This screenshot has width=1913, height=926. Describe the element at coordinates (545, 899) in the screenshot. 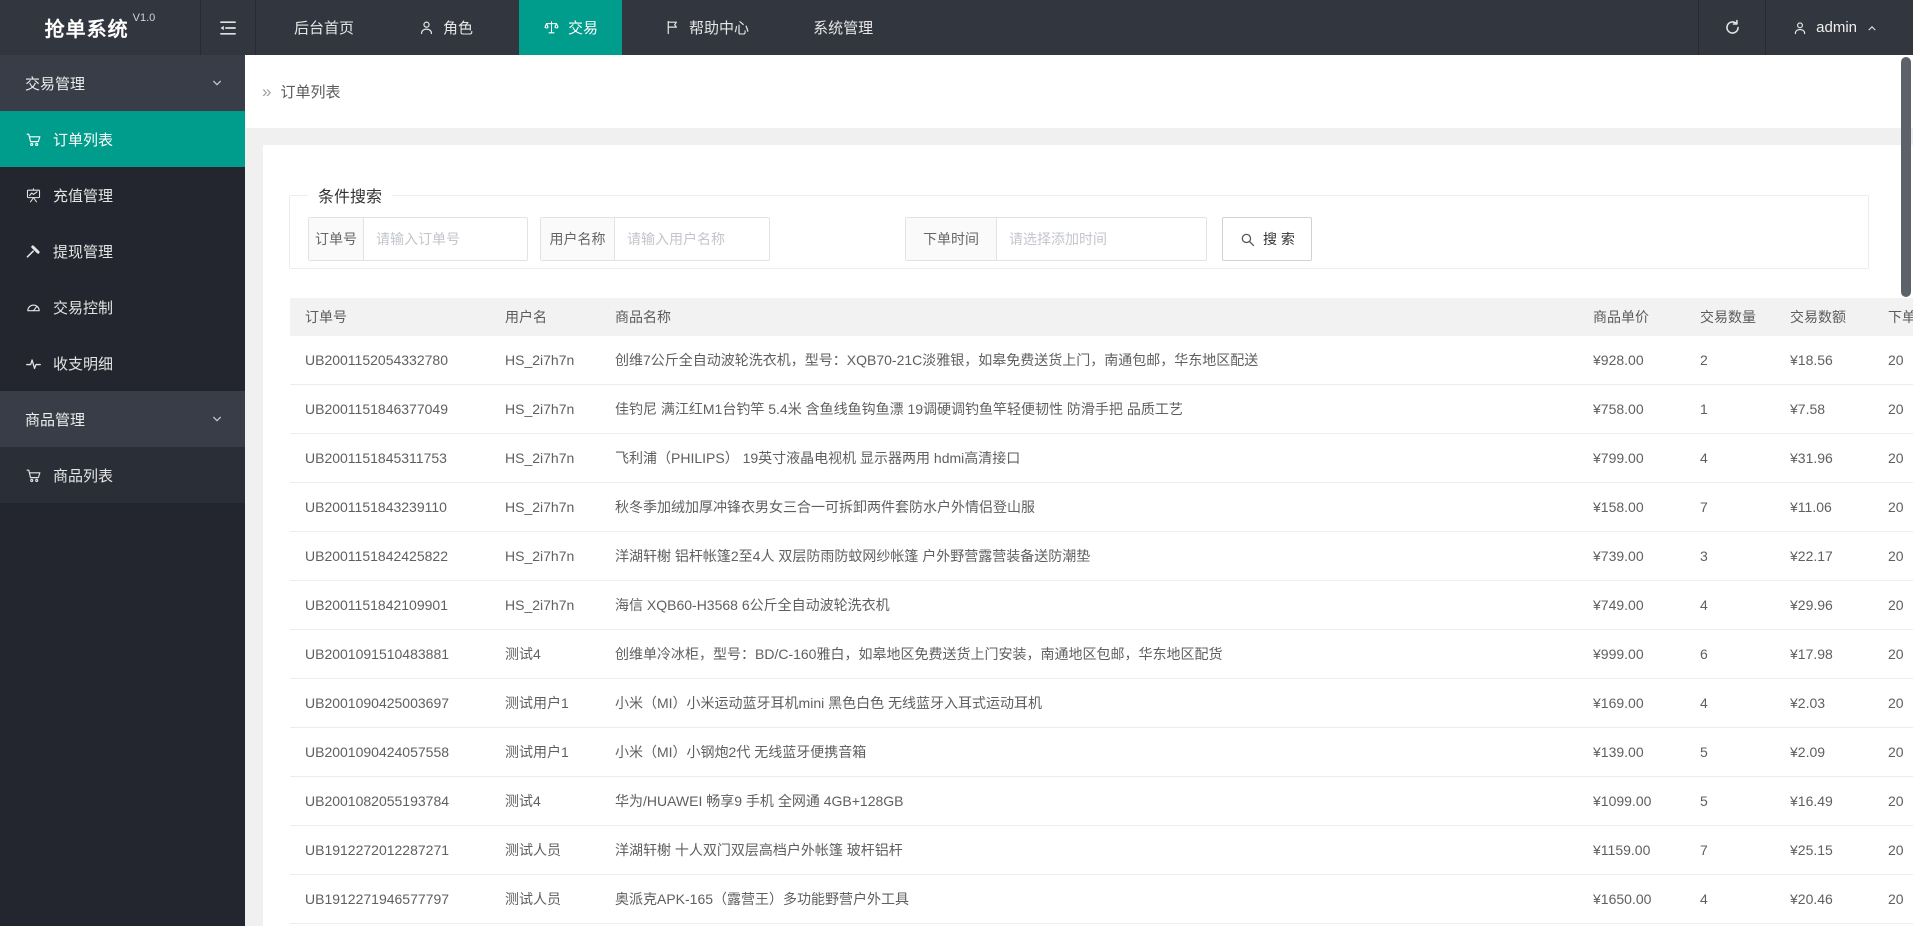

I see `table-cell: 测试人员` at that location.